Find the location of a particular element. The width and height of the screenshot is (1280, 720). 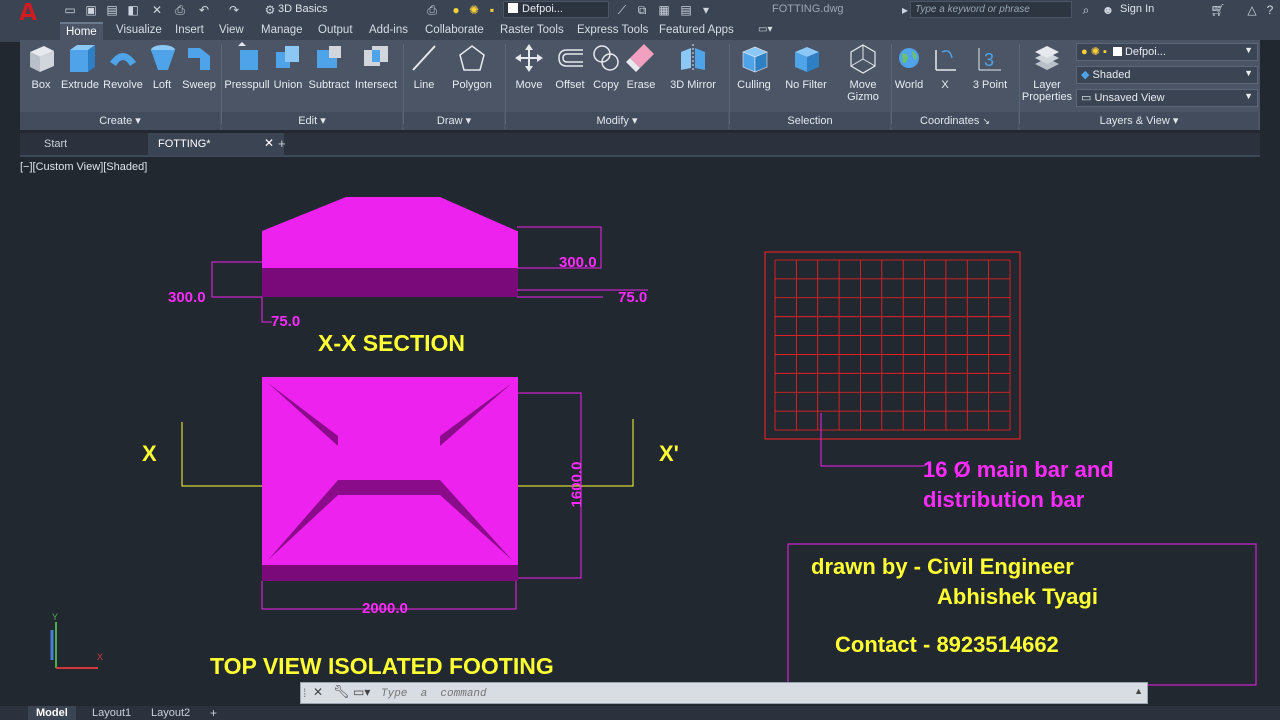

named-view-dropdown: ▭ Unsaved View ▼ is located at coordinates (1167, 98).